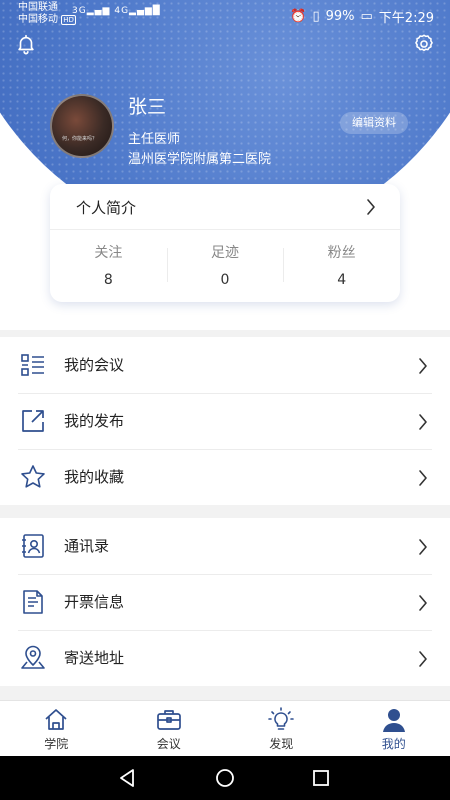 The width and height of the screenshot is (450, 800). I want to click on vibrate-icon: ▯, so click(316, 16).